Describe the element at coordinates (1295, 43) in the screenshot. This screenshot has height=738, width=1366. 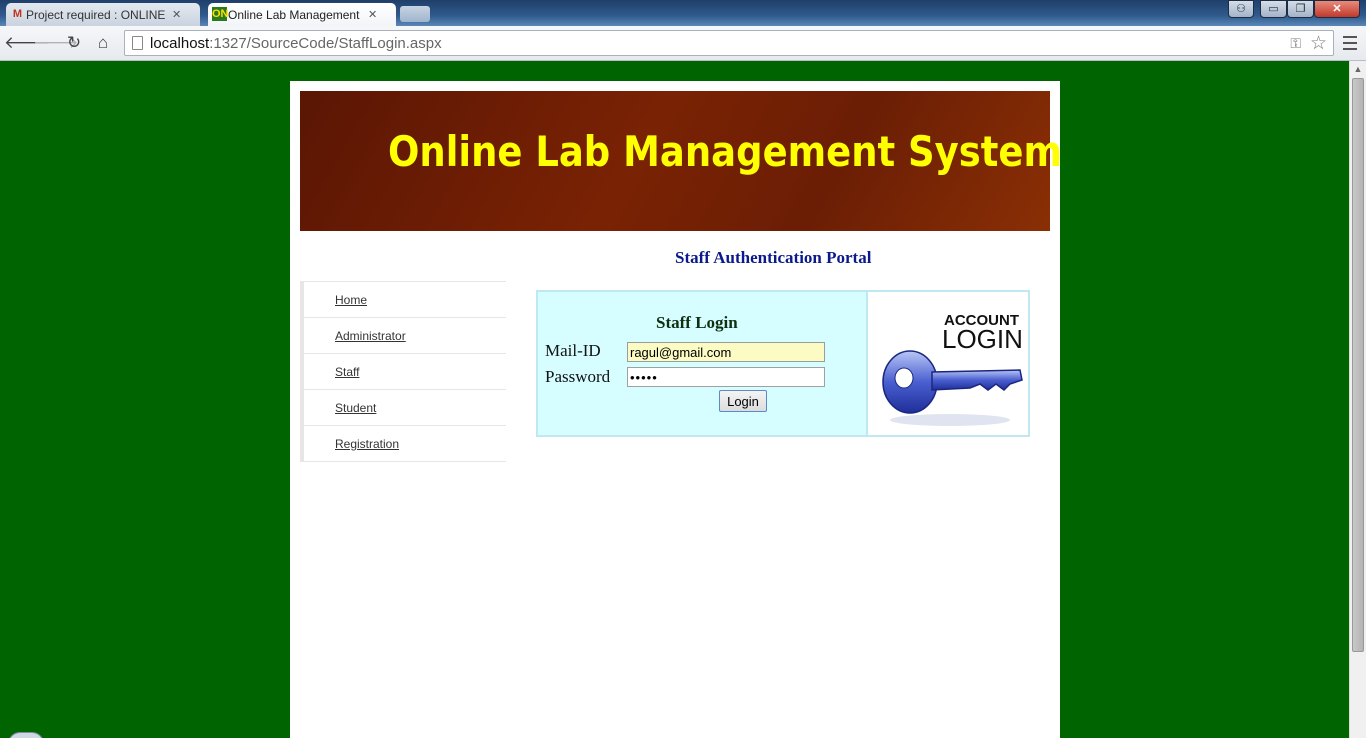
I see `key-icon: ⚿` at that location.